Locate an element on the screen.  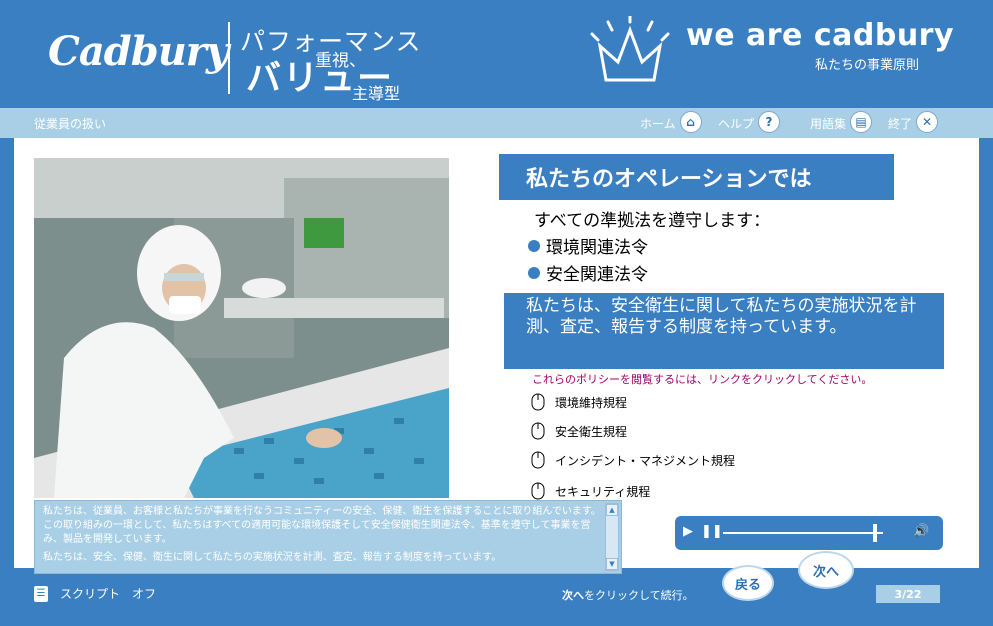
script-scrollbar: ▲ ▼ is located at coordinates (612, 537).